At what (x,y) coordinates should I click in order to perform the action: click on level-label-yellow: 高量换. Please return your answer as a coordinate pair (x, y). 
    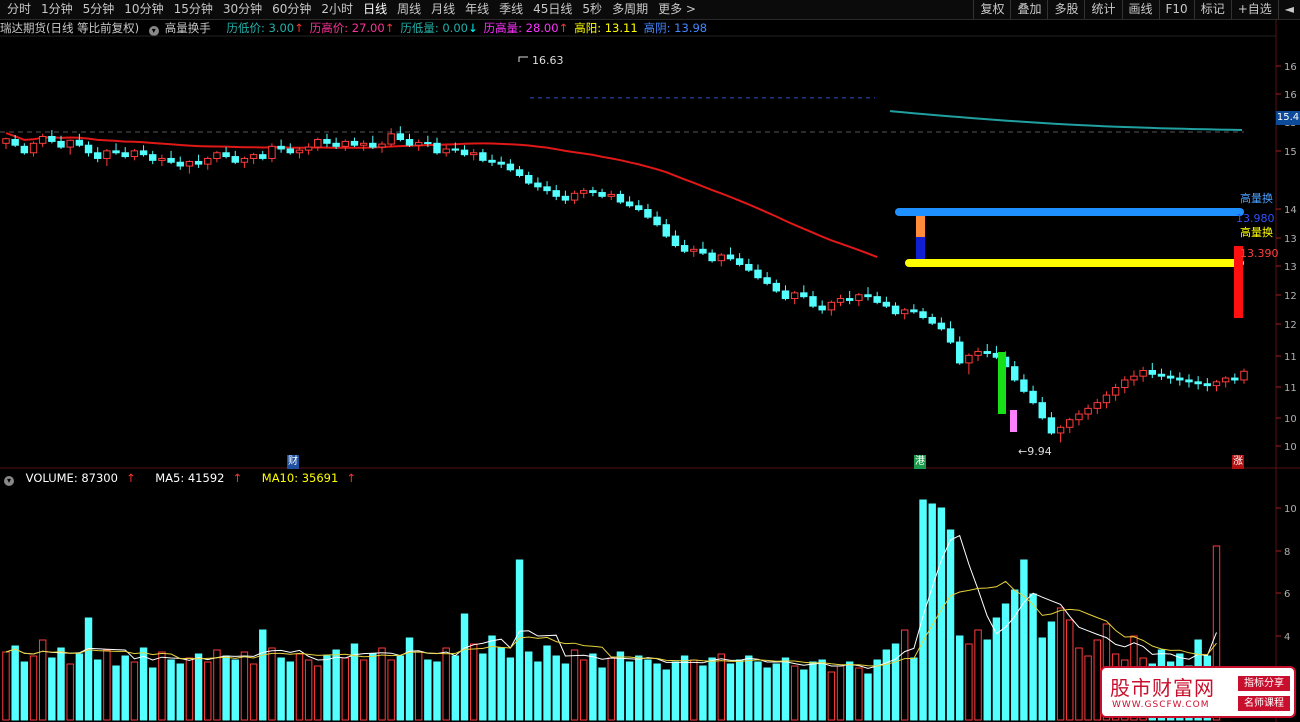
    Looking at the image, I should click on (1256, 232).